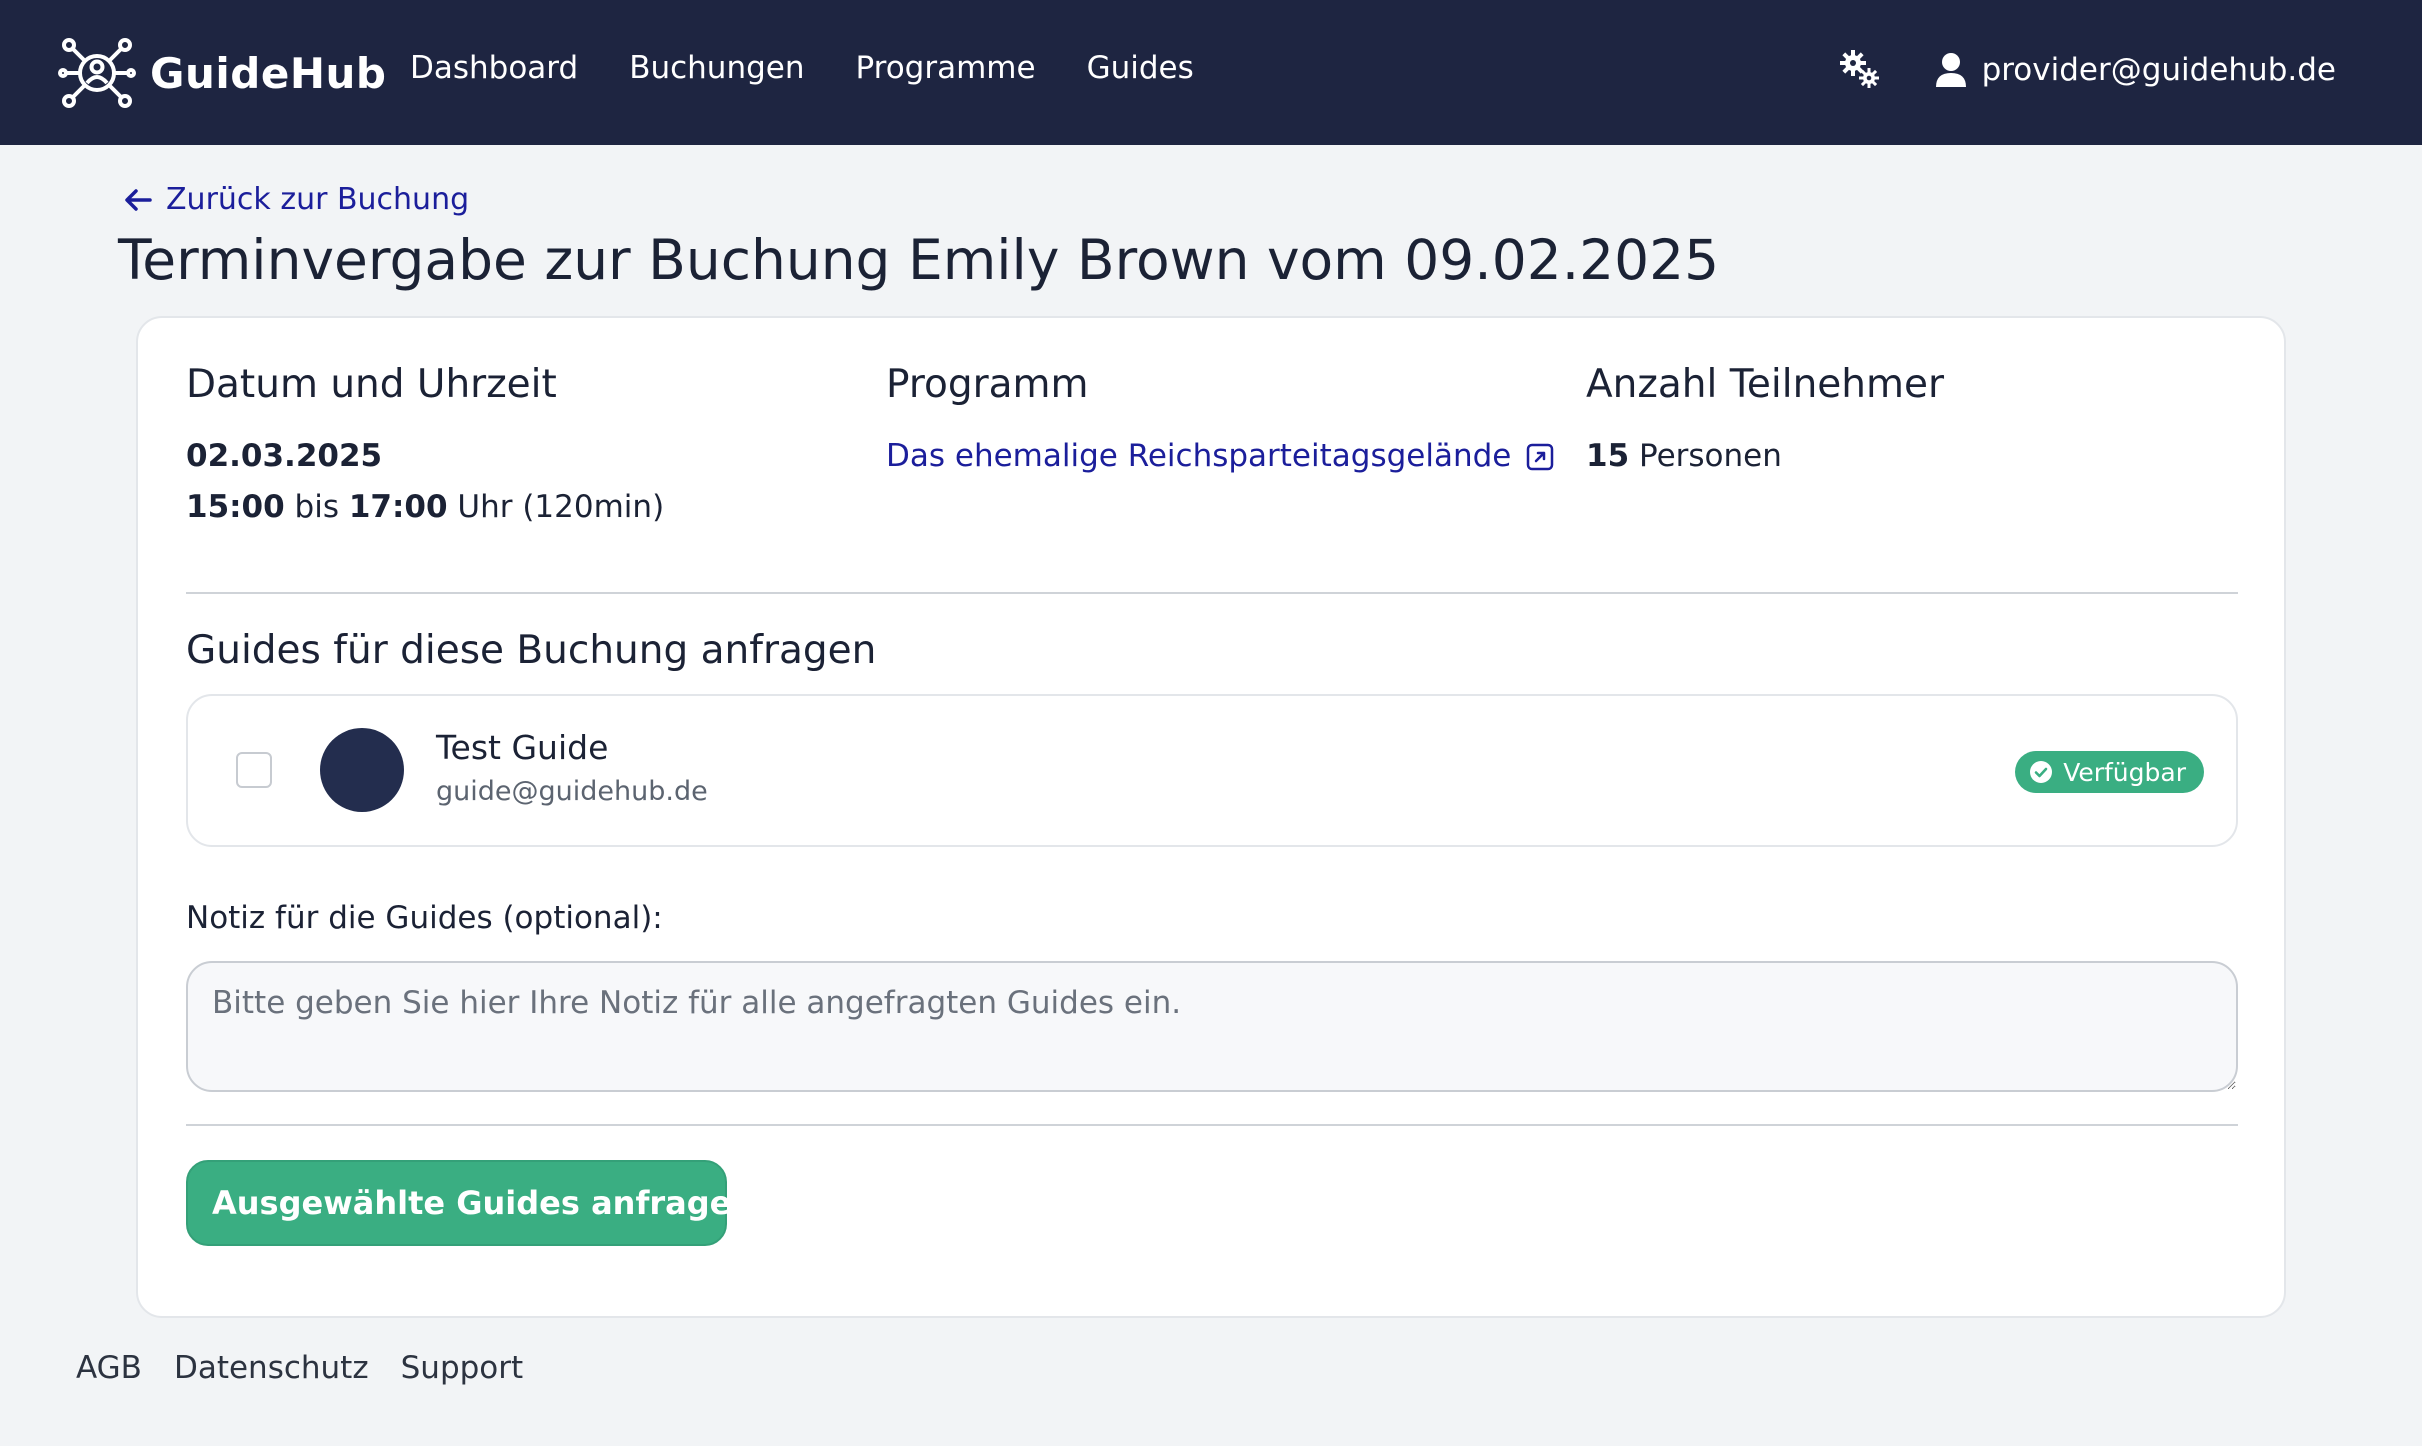 This screenshot has height=1446, width=2422. Describe the element at coordinates (424, 918) in the screenshot. I see `note-label: Notiz für die Guides (optional):` at that location.